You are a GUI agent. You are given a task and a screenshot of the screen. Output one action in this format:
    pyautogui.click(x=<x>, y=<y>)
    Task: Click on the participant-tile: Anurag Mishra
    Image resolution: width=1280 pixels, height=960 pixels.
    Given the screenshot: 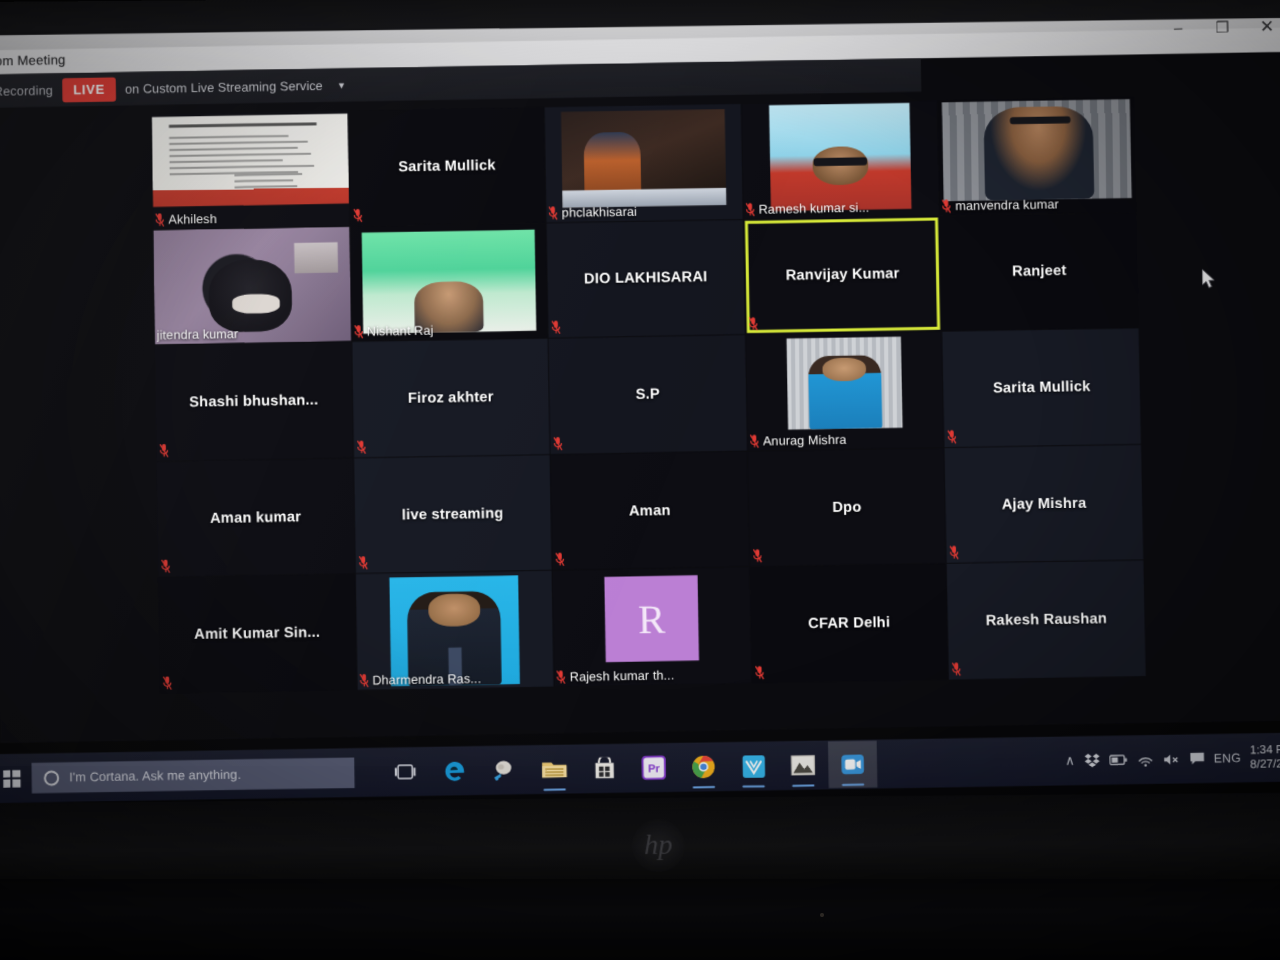 What is the action you would take?
    pyautogui.click(x=844, y=391)
    